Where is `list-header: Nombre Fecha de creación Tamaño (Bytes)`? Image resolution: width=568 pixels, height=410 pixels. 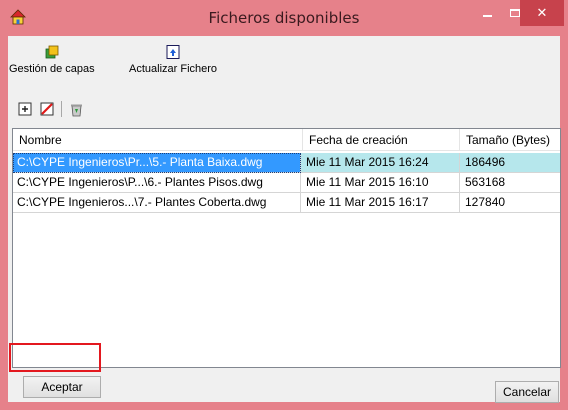
list-header: Nombre Fecha de creación Tamaño (Bytes) is located at coordinates (286, 140).